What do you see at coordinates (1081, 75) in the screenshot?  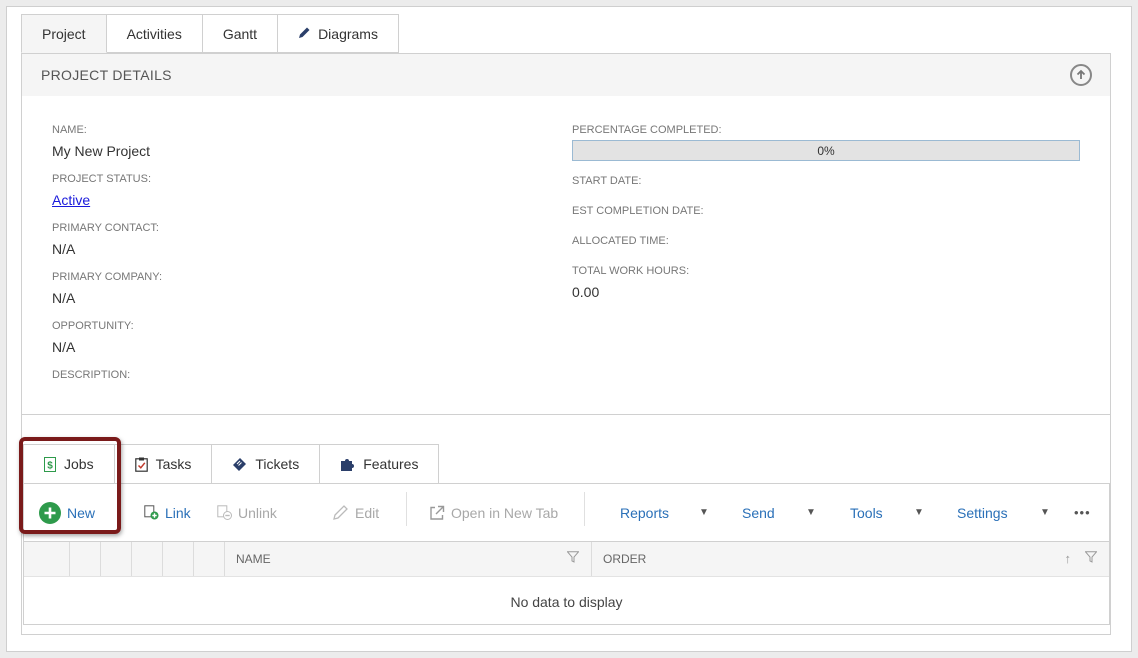 I see `collapse-arrow-up-icon` at bounding box center [1081, 75].